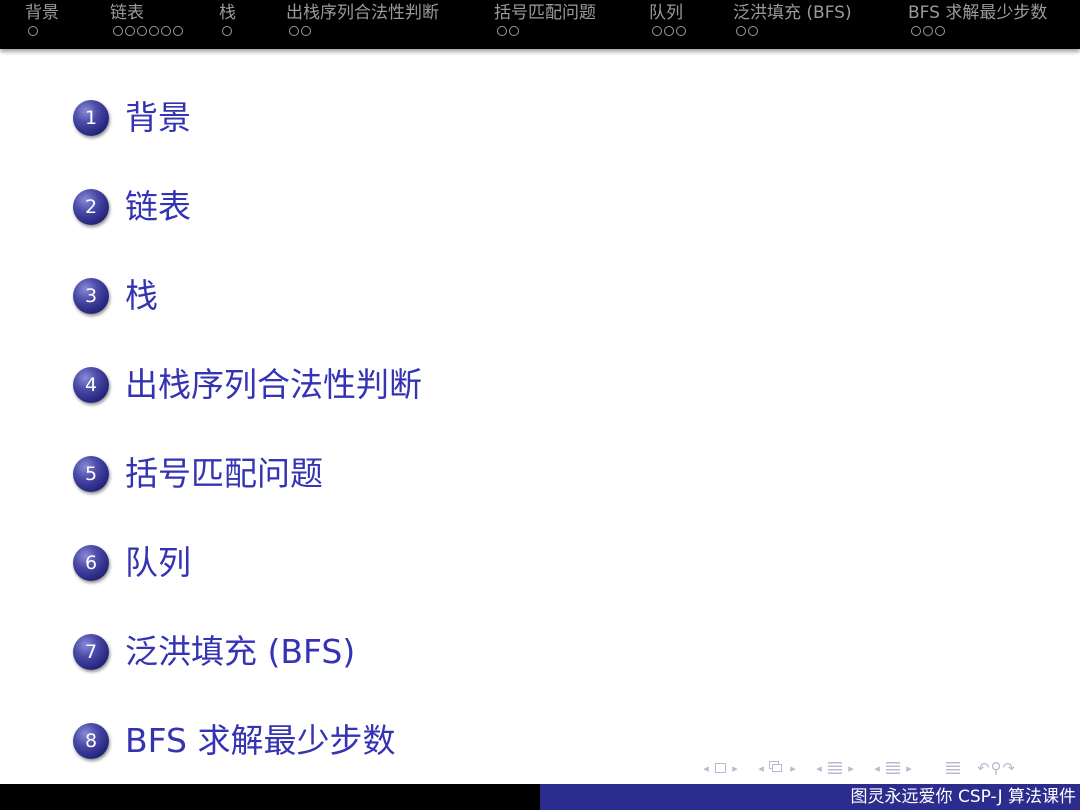 This screenshot has height=810, width=1080. I want to click on nav-section-title: 背景, so click(42, 13).